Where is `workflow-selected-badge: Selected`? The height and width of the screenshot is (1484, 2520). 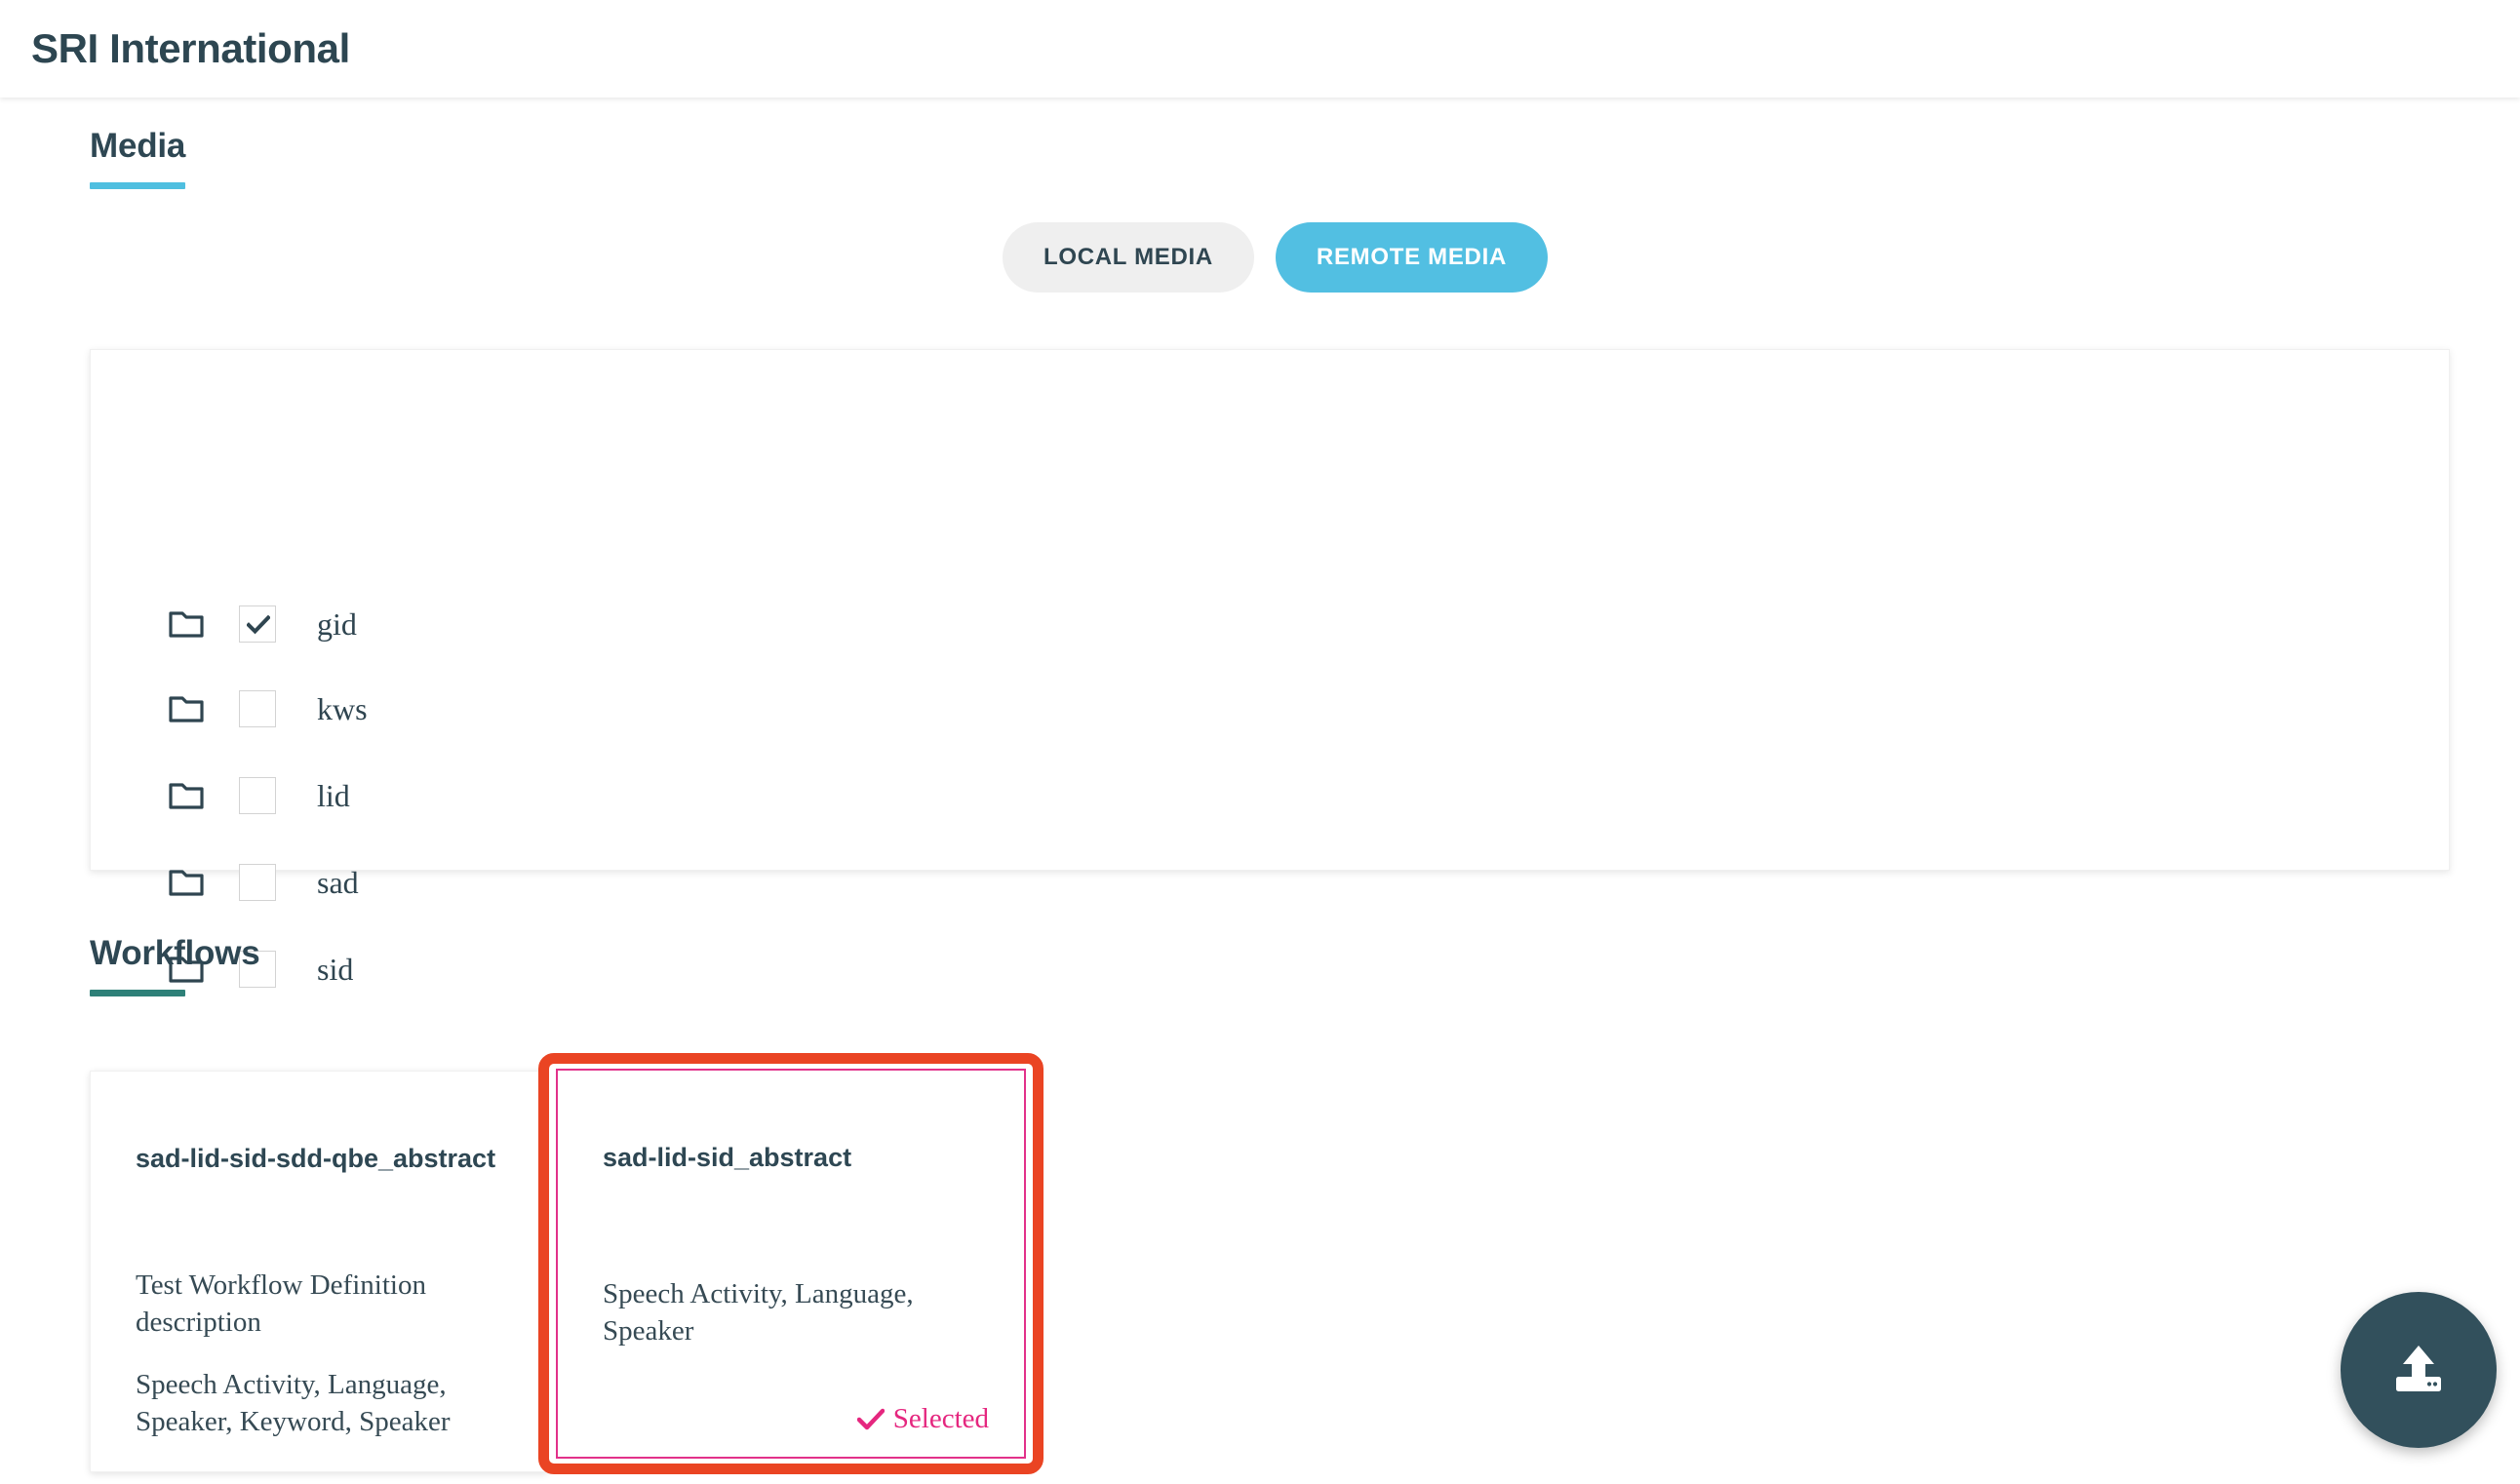 workflow-selected-badge: Selected is located at coordinates (922, 1419).